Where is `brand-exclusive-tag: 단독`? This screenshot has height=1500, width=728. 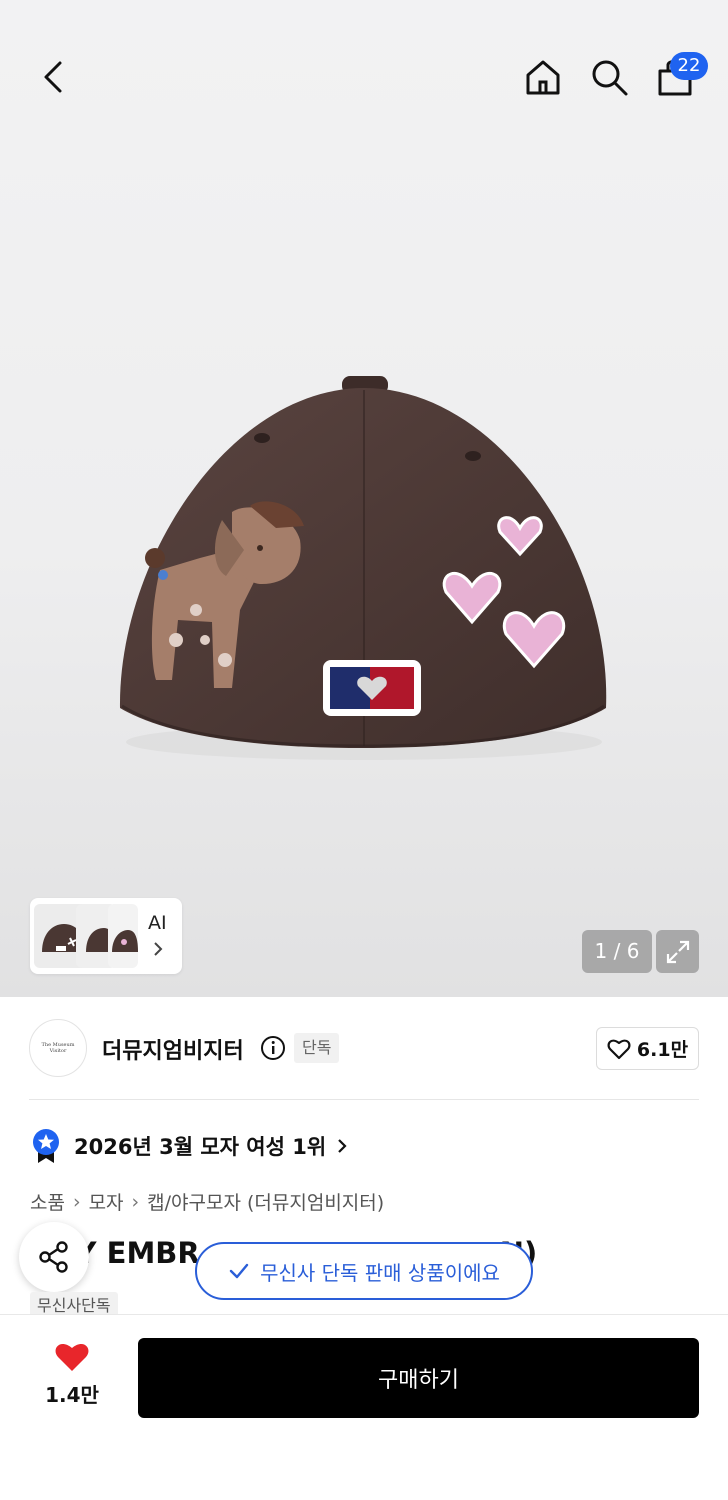
brand-exclusive-tag: 단독 is located at coordinates (317, 1048).